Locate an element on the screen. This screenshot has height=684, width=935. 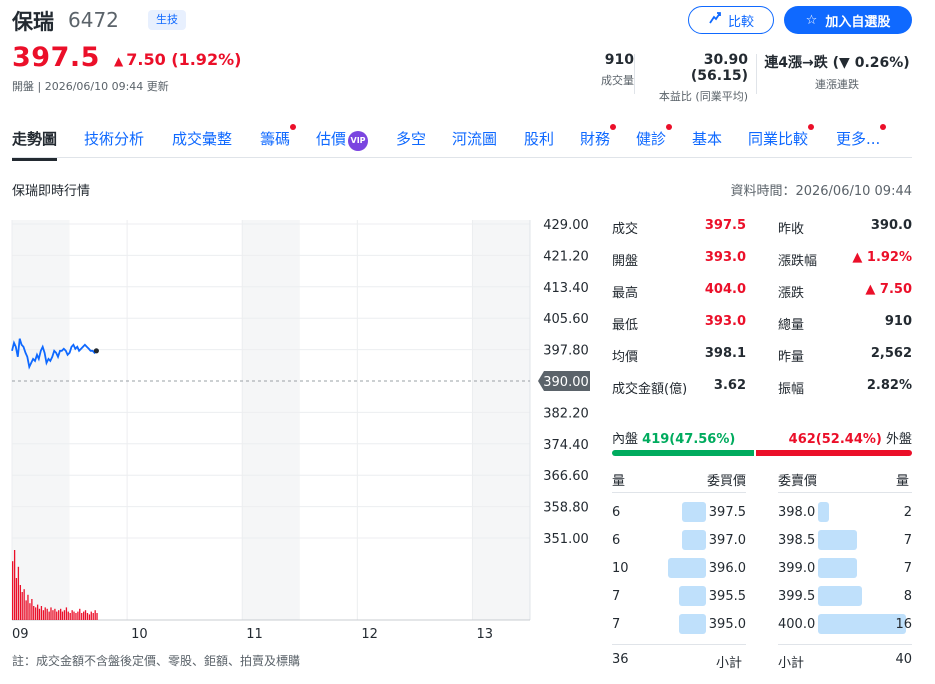
outer-value: 462(52.44%) is located at coordinates (835, 439).